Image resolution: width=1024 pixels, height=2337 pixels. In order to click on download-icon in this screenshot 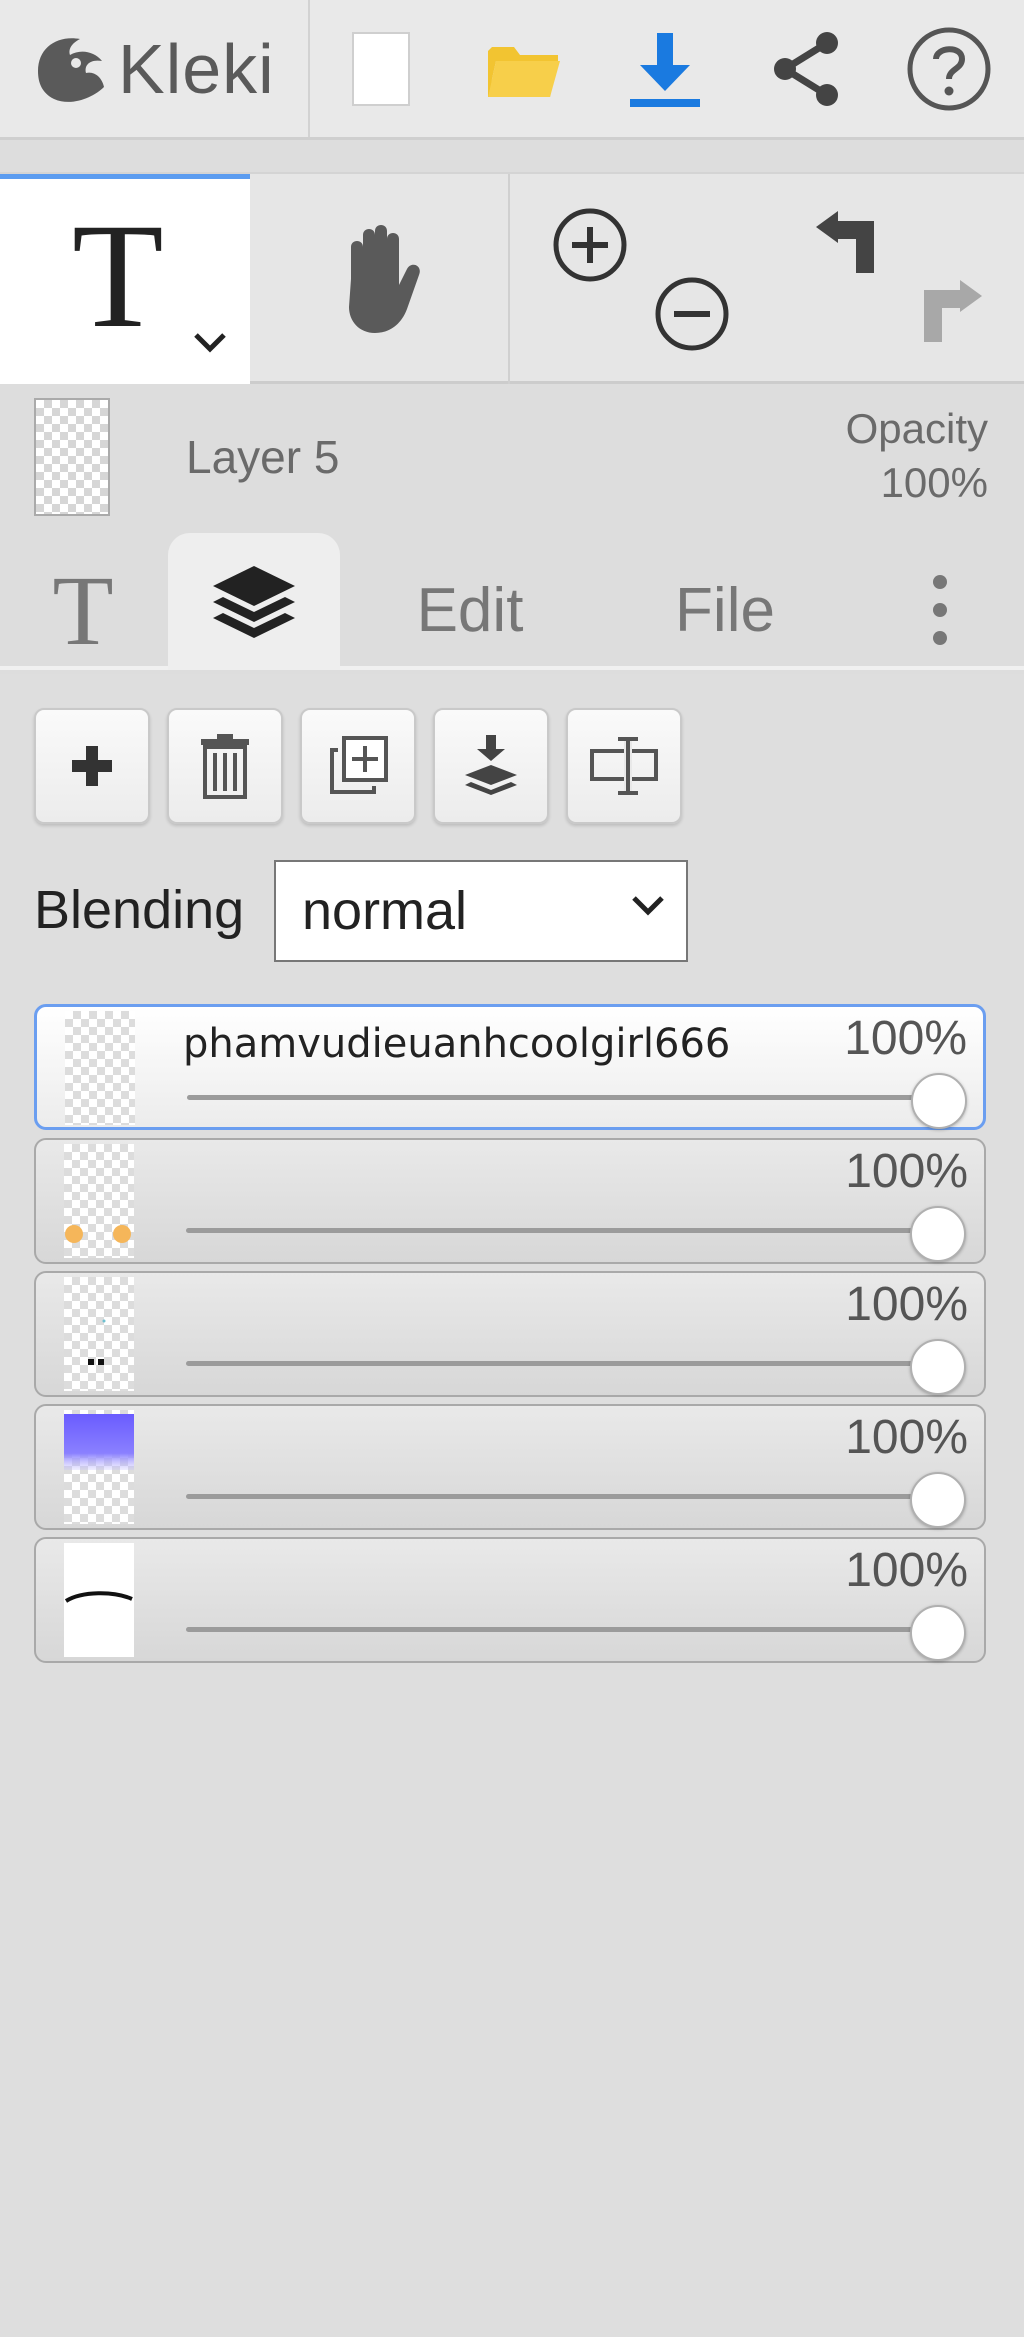, I will do `click(665, 69)`.